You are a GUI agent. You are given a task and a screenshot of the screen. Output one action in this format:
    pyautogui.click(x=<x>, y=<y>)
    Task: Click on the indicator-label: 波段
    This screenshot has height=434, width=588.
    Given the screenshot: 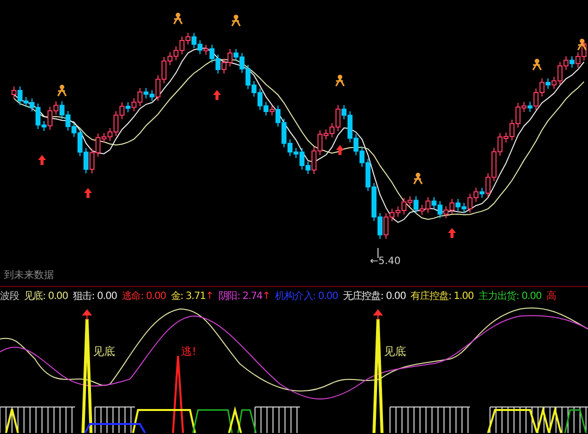 What is the action you would take?
    pyautogui.click(x=9, y=296)
    